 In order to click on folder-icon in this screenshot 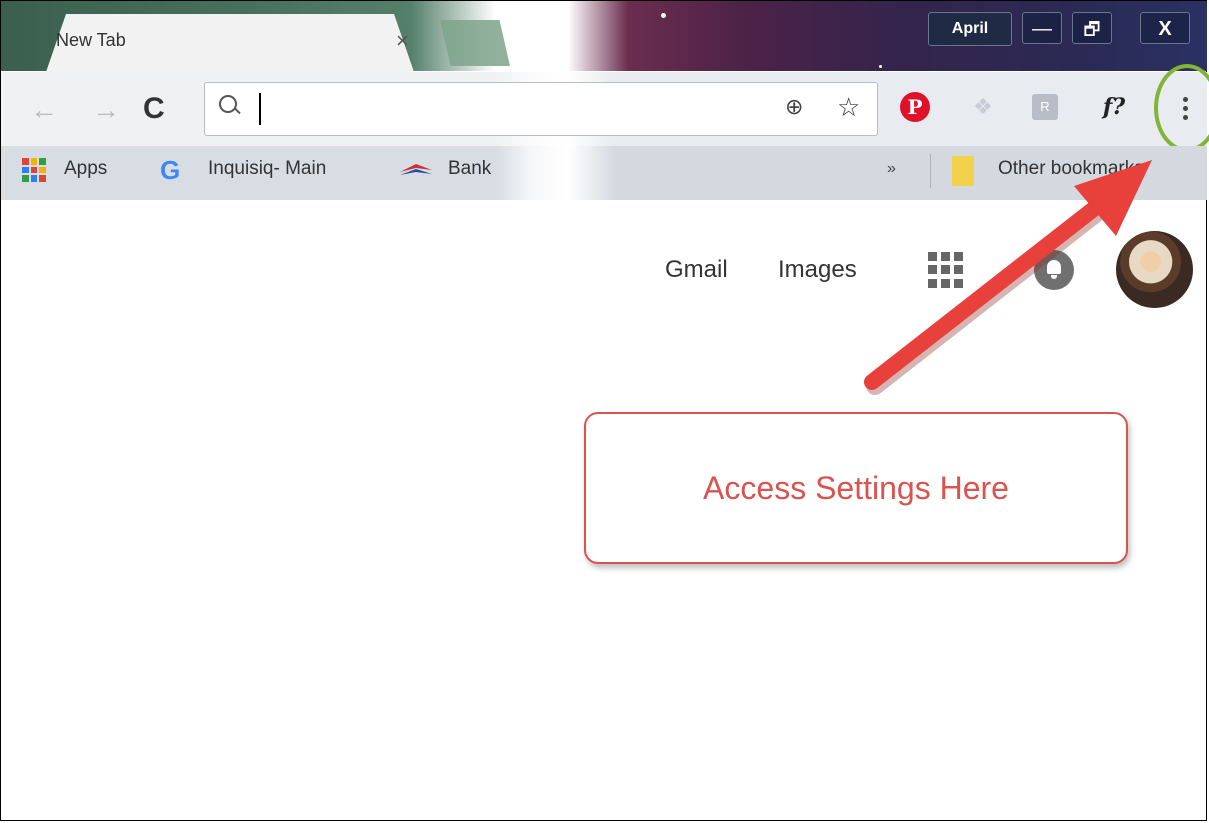, I will do `click(963, 171)`.